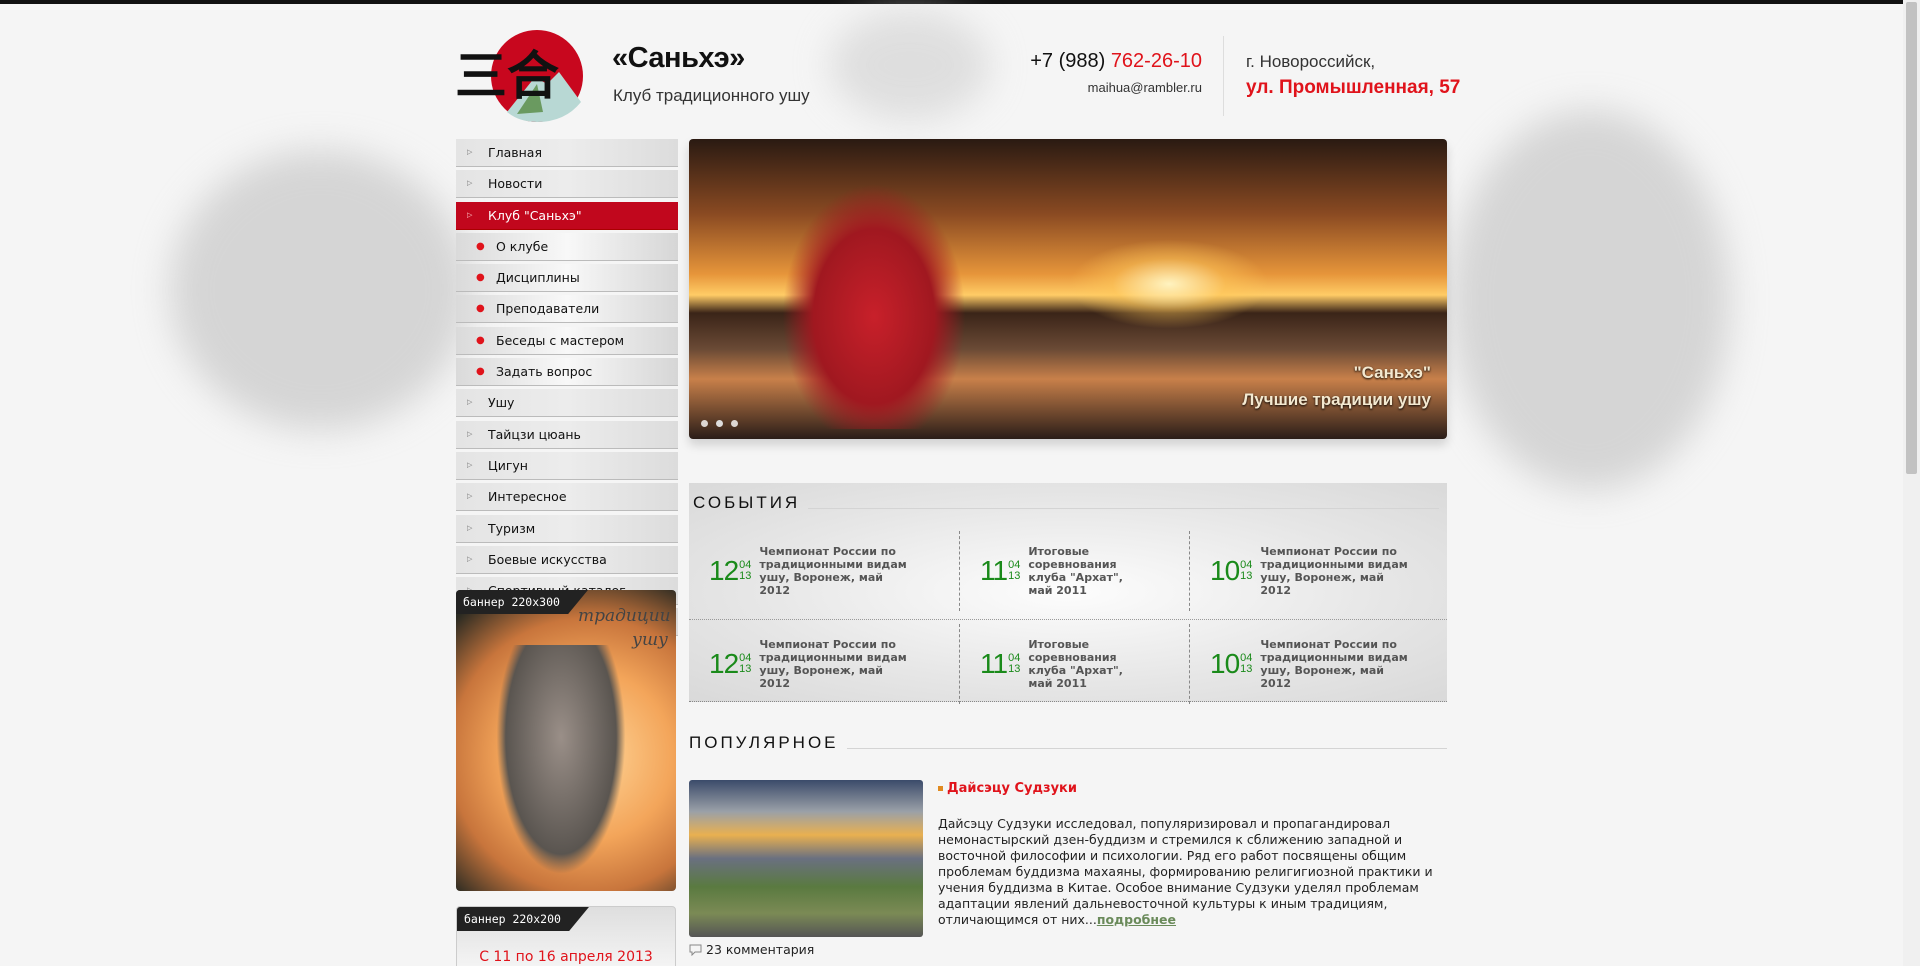  Describe the element at coordinates (525, 76) in the screenshot. I see `logo: 三合` at that location.